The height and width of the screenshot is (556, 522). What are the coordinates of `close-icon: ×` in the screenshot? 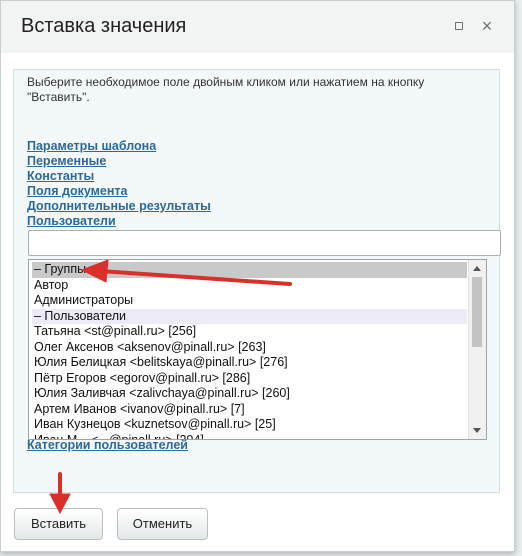 It's located at (487, 26).